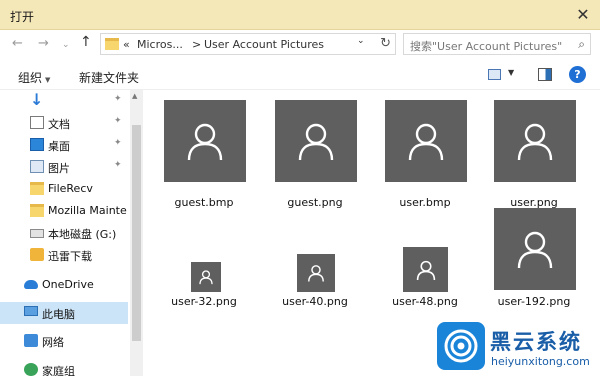 This screenshot has width=600, height=376. I want to click on close-button: ✕, so click(583, 15).